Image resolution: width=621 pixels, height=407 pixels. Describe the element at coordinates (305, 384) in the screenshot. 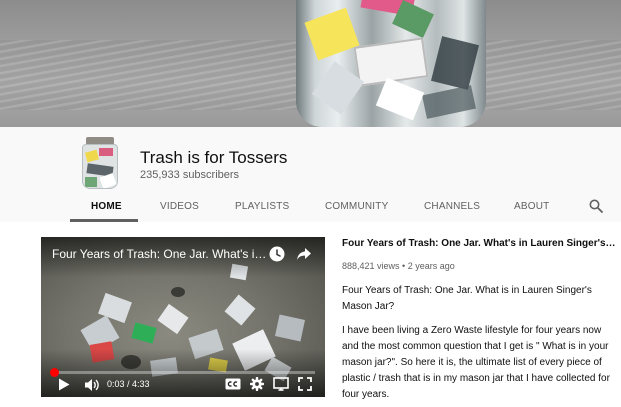

I see `fullscreen-icon` at that location.